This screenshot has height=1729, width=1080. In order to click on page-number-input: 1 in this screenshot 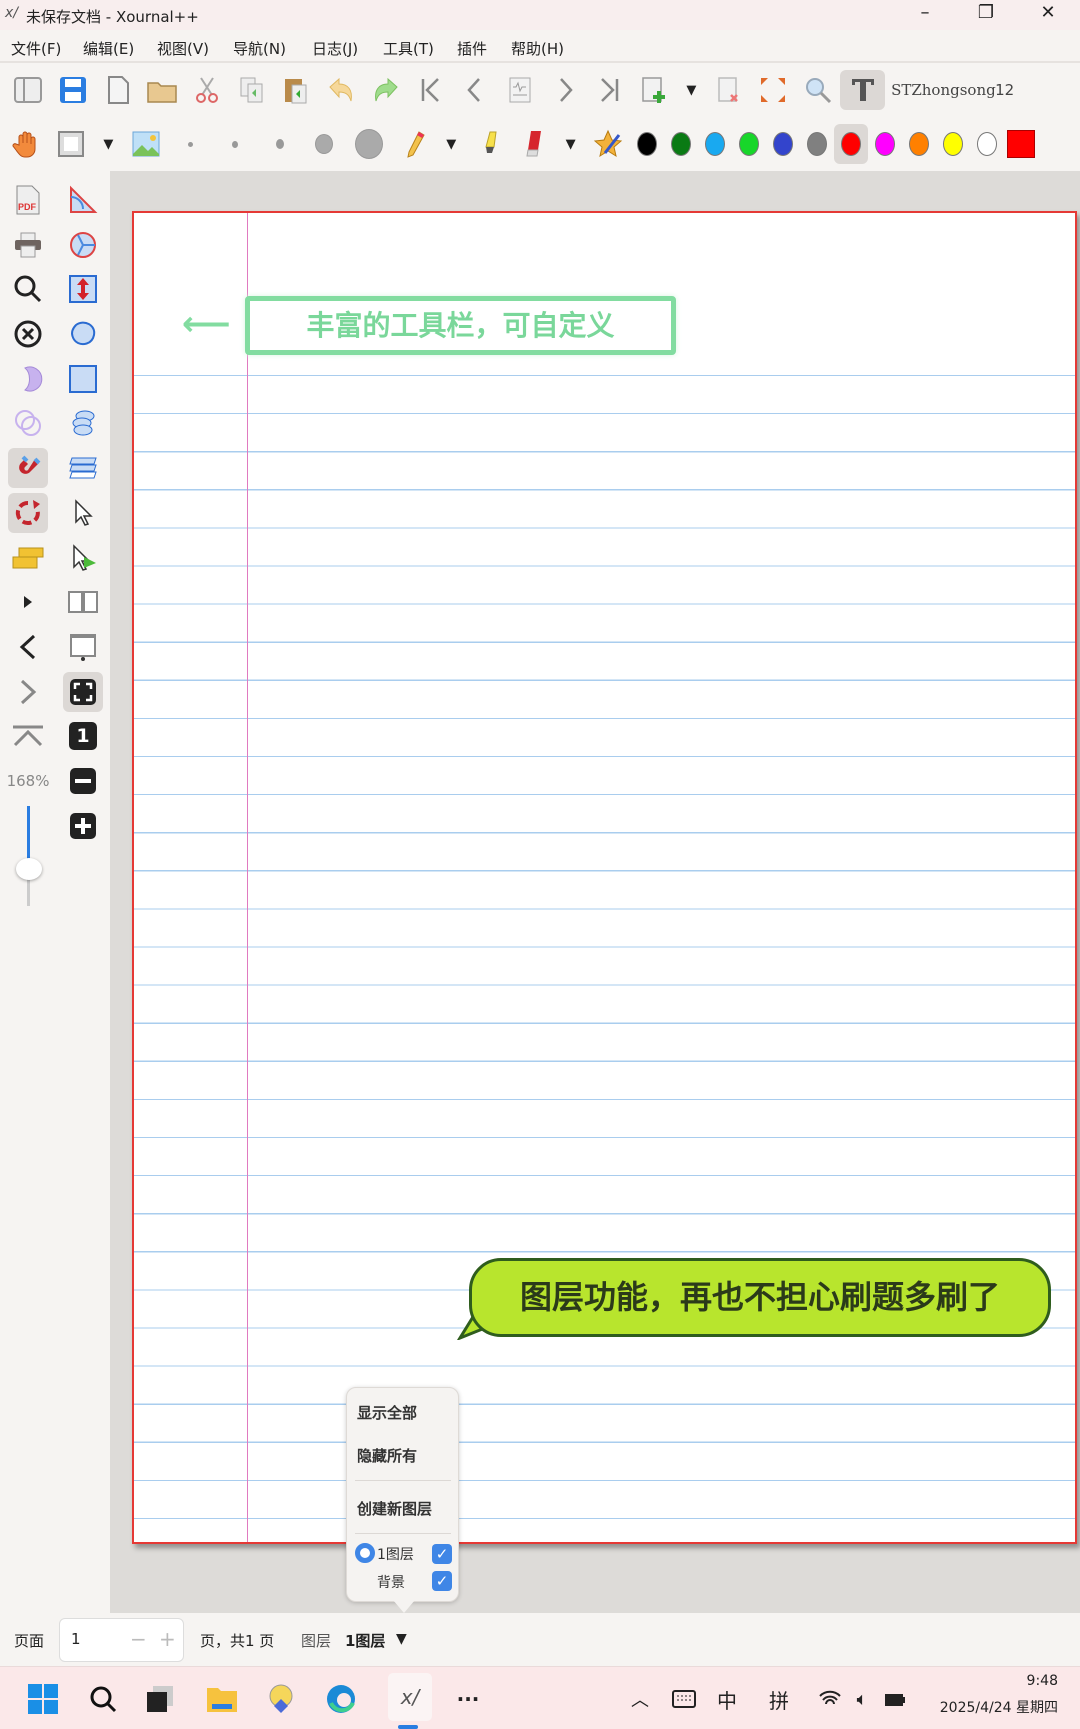, I will do `click(76, 1639)`.